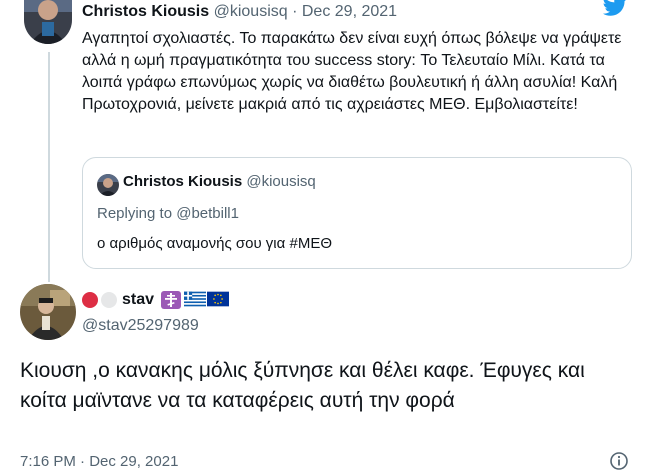 The image size is (647, 470). What do you see at coordinates (183, 181) in the screenshot?
I see `quoted-author-name: Christos Kiousis` at bounding box center [183, 181].